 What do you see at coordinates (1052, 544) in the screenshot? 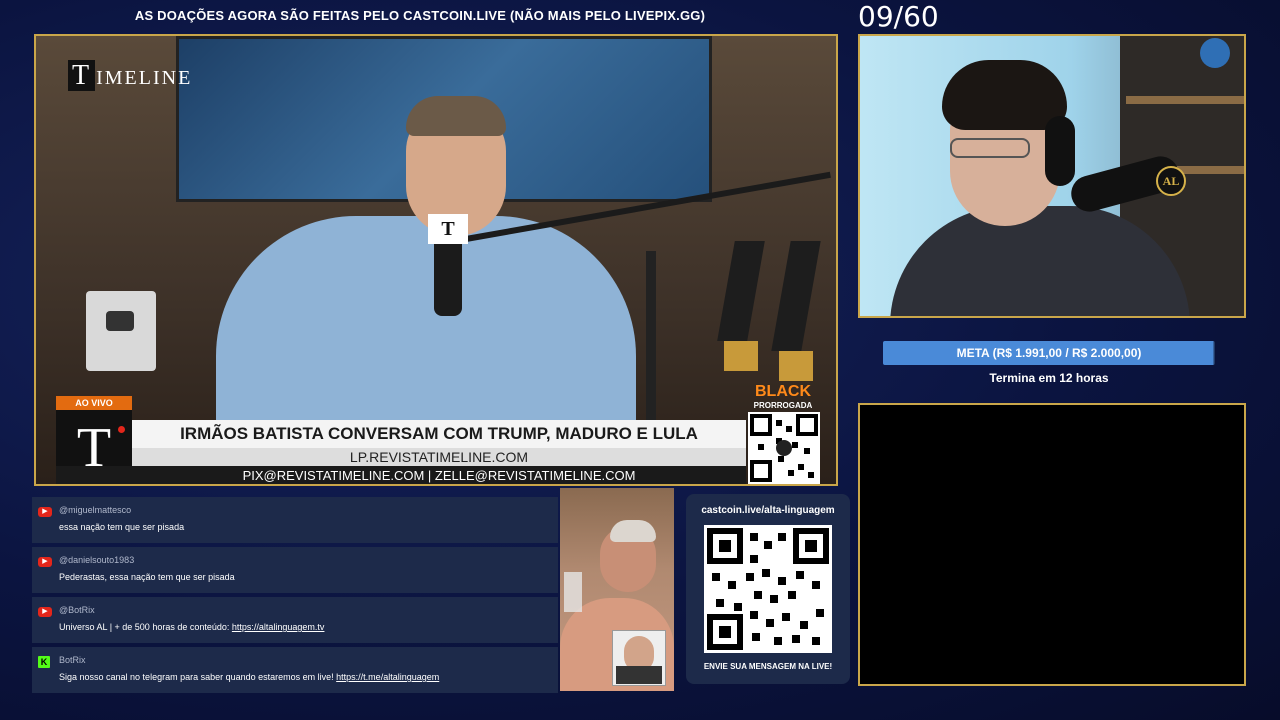
I see `empty-panel` at bounding box center [1052, 544].